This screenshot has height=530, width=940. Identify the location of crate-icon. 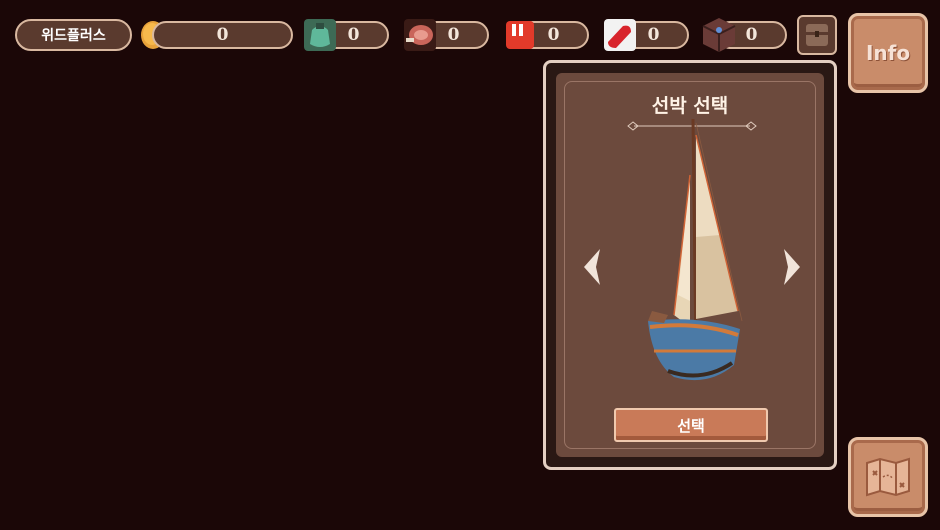
(817, 35).